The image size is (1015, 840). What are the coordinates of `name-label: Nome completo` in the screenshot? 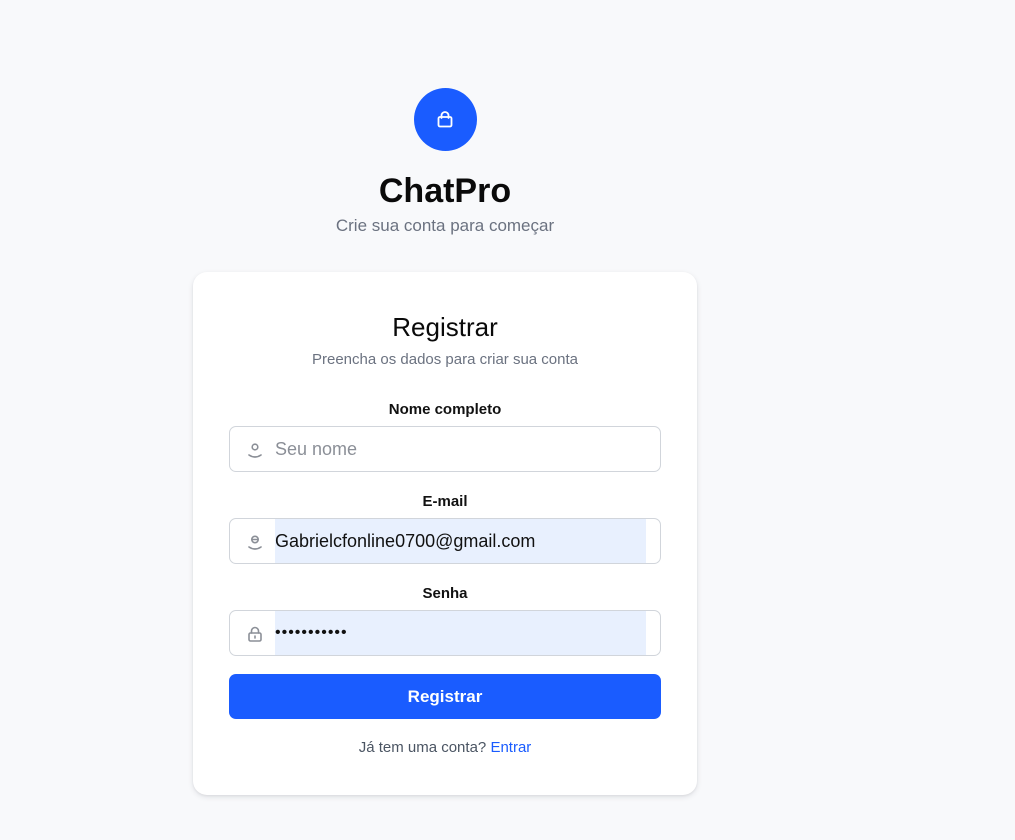 It's located at (445, 409).